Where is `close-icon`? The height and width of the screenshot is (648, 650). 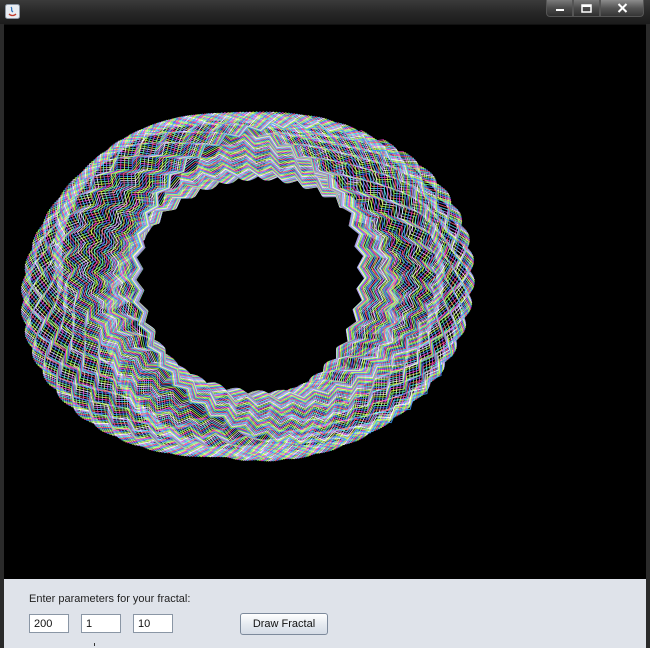 close-icon is located at coordinates (622, 8).